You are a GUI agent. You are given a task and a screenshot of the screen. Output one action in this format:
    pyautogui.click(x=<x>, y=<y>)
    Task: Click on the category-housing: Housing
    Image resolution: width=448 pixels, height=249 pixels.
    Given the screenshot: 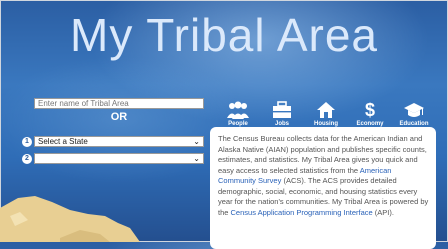 What is the action you would take?
    pyautogui.click(x=326, y=111)
    